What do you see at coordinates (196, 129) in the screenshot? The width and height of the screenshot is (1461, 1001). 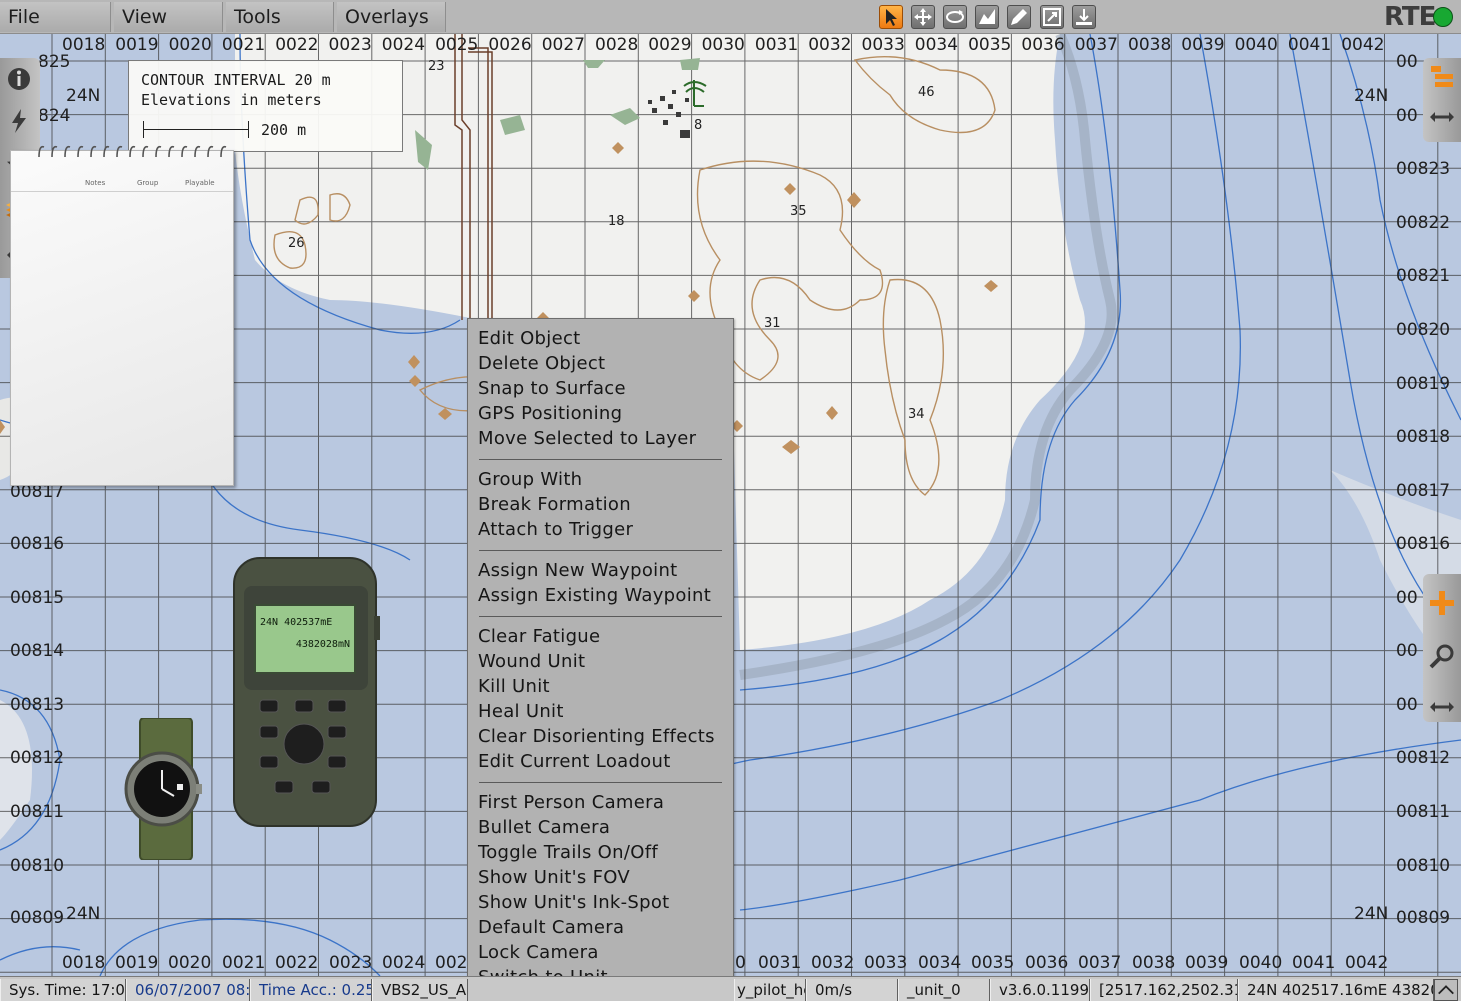 I see `scale-bar-line` at bounding box center [196, 129].